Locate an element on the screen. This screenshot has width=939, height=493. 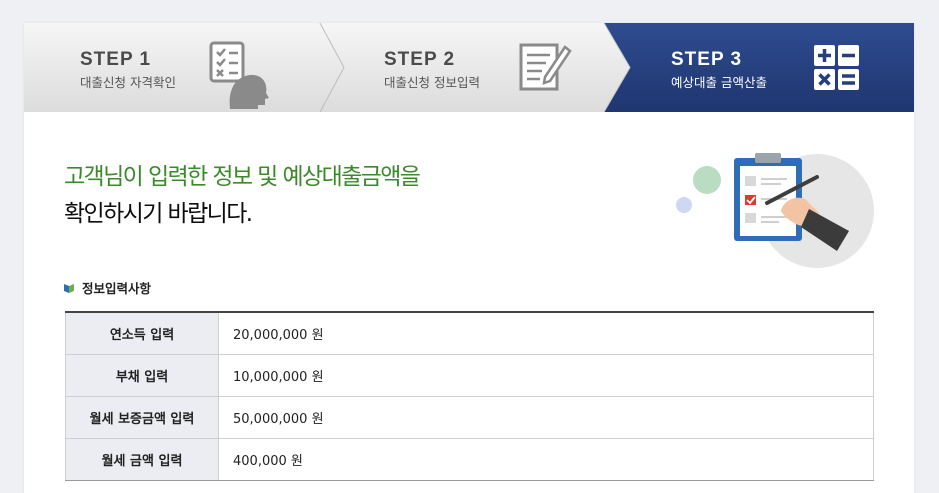
headline-line-2: 확인하시기 바랍니다. is located at coordinates (158, 214).